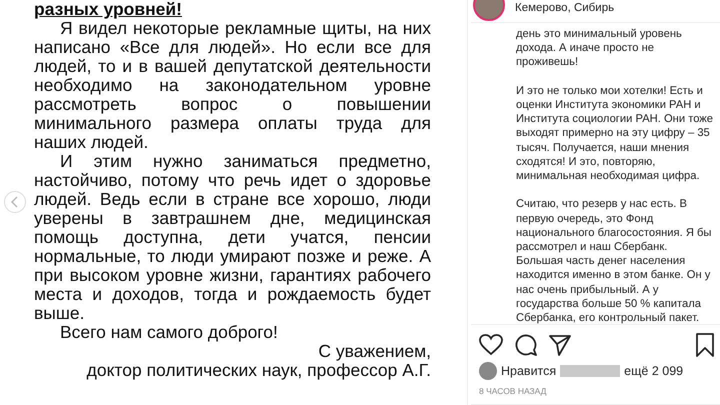  I want to click on post-time: 8 ЧАСОВ НАЗАД, so click(595, 394).